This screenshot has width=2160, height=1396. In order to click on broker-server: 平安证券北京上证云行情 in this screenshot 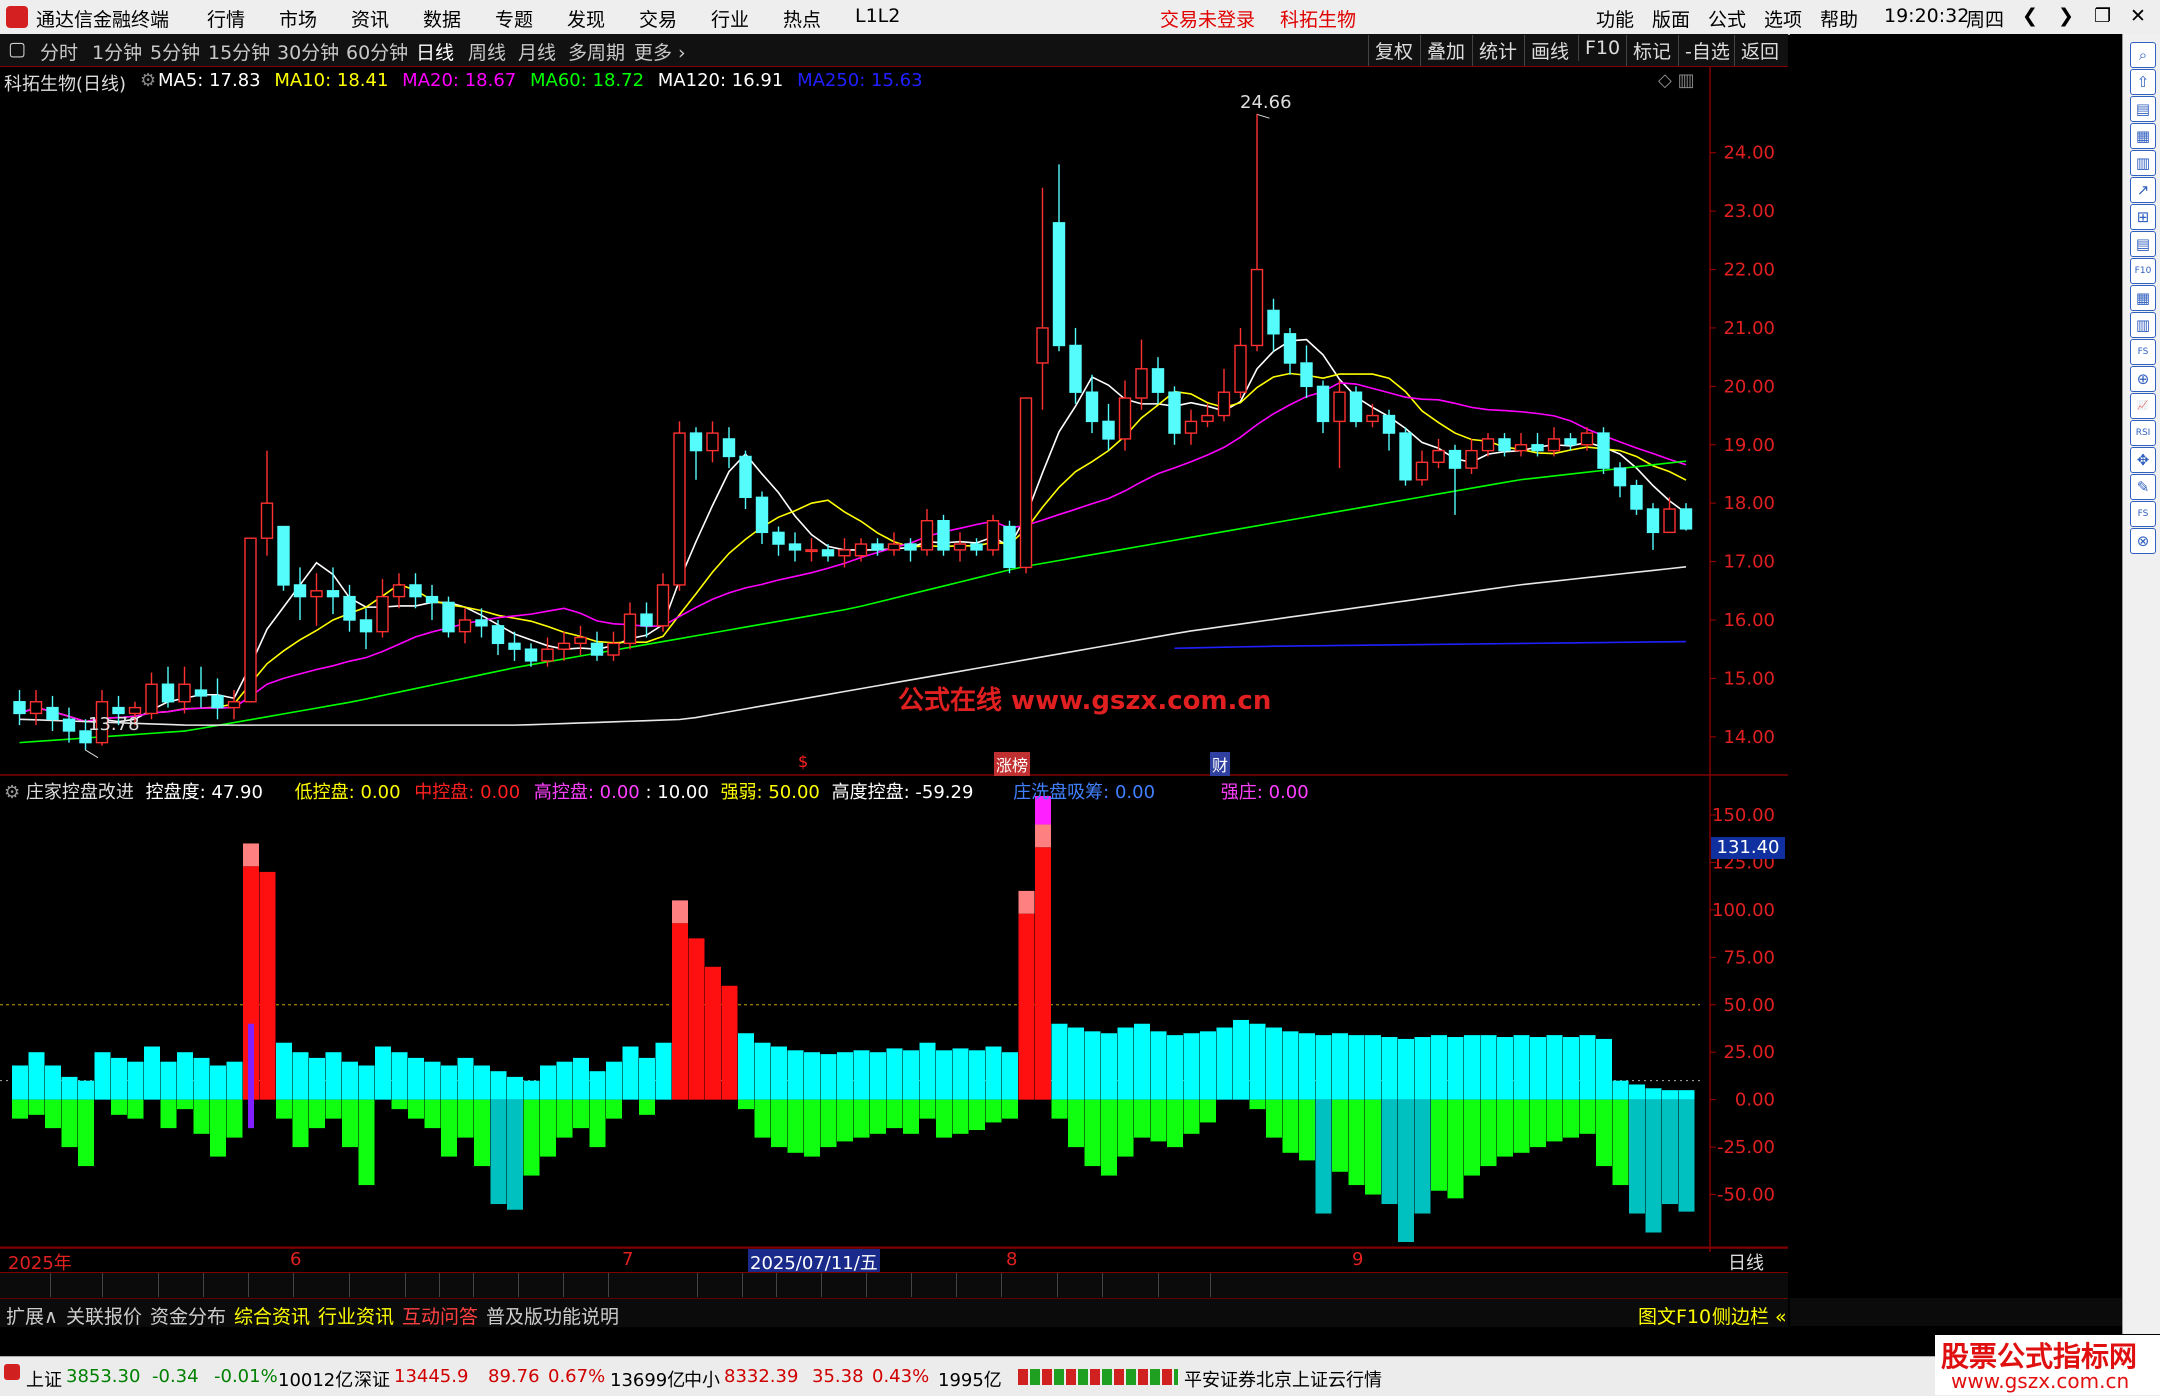, I will do `click(1283, 1379)`.